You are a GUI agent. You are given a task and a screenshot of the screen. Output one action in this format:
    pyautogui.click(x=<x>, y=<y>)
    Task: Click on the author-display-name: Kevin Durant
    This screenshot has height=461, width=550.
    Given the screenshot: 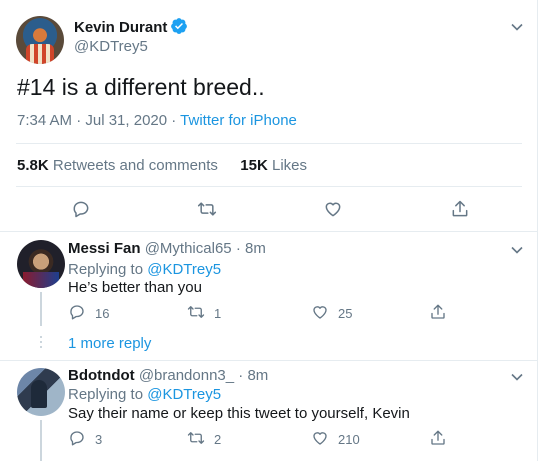 What is the action you would take?
    pyautogui.click(x=120, y=27)
    